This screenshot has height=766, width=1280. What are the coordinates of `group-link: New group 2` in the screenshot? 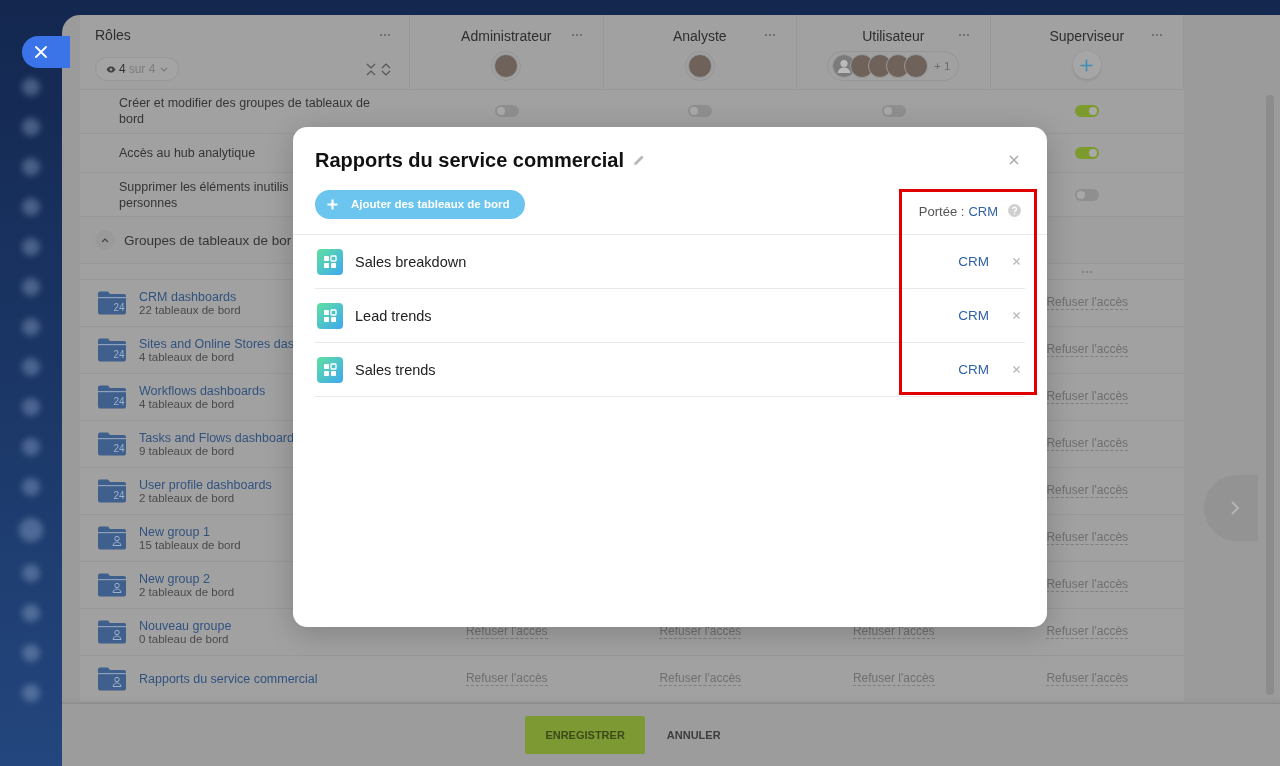 It's located at (187, 579).